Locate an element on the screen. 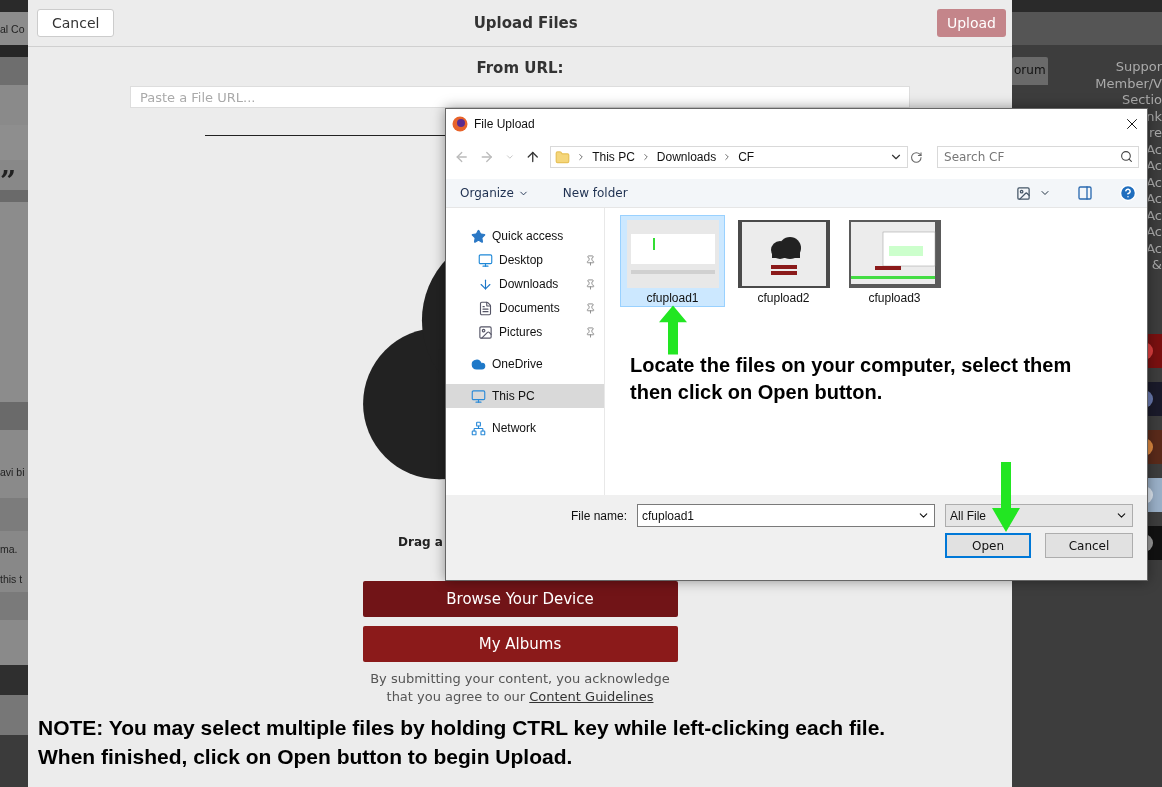 The height and width of the screenshot is (787, 1162). breadcrumb: This PC is located at coordinates (613, 157).